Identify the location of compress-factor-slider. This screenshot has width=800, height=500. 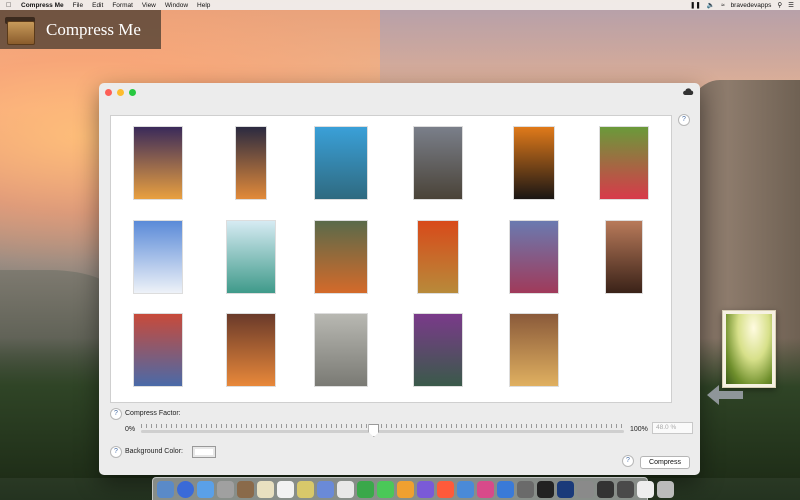
(382, 431).